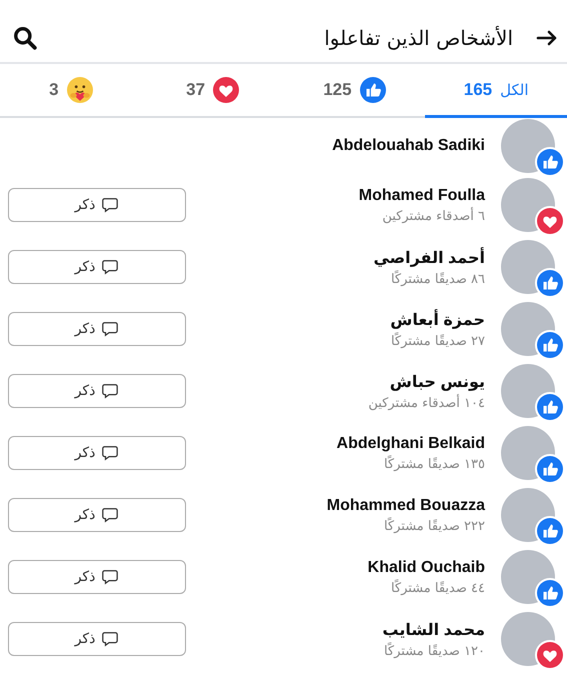 The width and height of the screenshot is (567, 673). What do you see at coordinates (418, 38) in the screenshot?
I see `page-title: الأشخاص الذين تفاعلوا` at bounding box center [418, 38].